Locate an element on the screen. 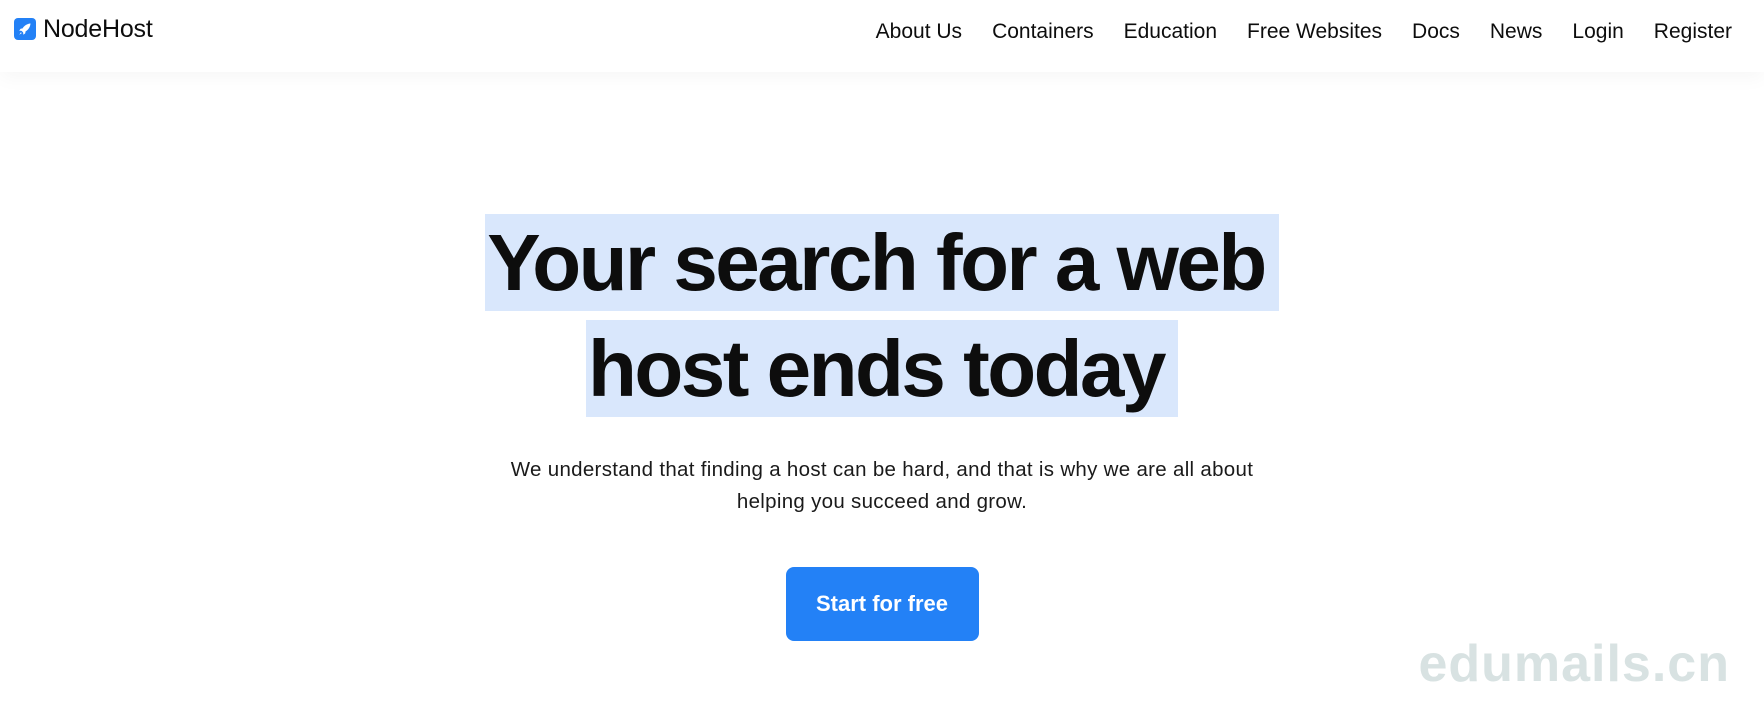 Image resolution: width=1764 pixels, height=711 pixels. brand-name: NodeHost is located at coordinates (98, 29).